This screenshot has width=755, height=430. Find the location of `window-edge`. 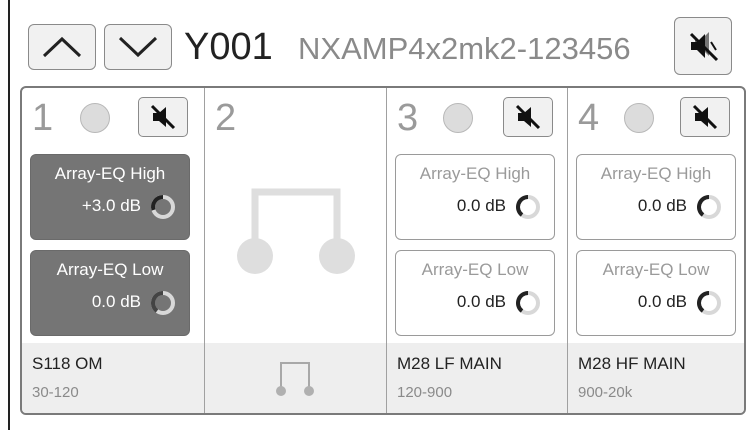

window-edge is located at coordinates (9, 215).